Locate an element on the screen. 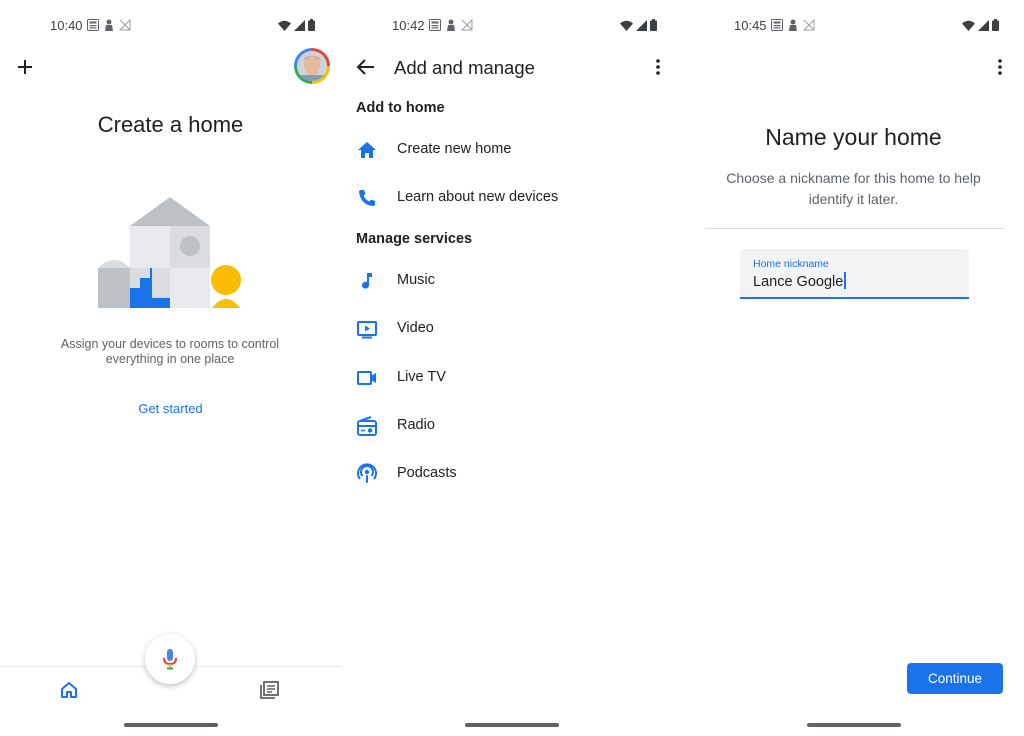 The image size is (1024, 736). assistant-mic-button is located at coordinates (170, 659).